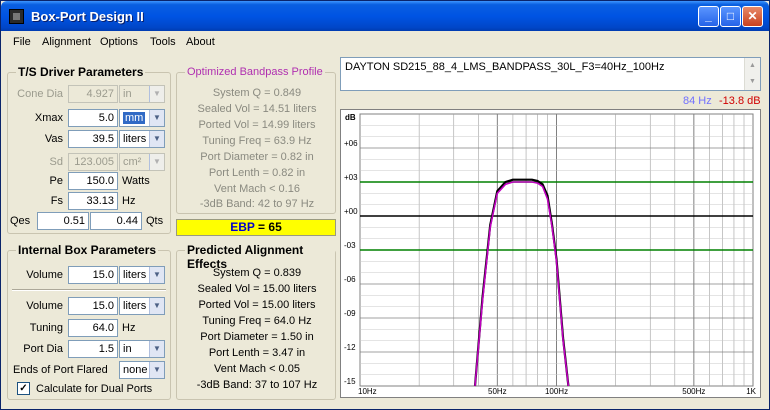  What do you see at coordinates (257, 93) in the screenshot?
I see `opt-system-q: System Q = 0.849` at bounding box center [257, 93].